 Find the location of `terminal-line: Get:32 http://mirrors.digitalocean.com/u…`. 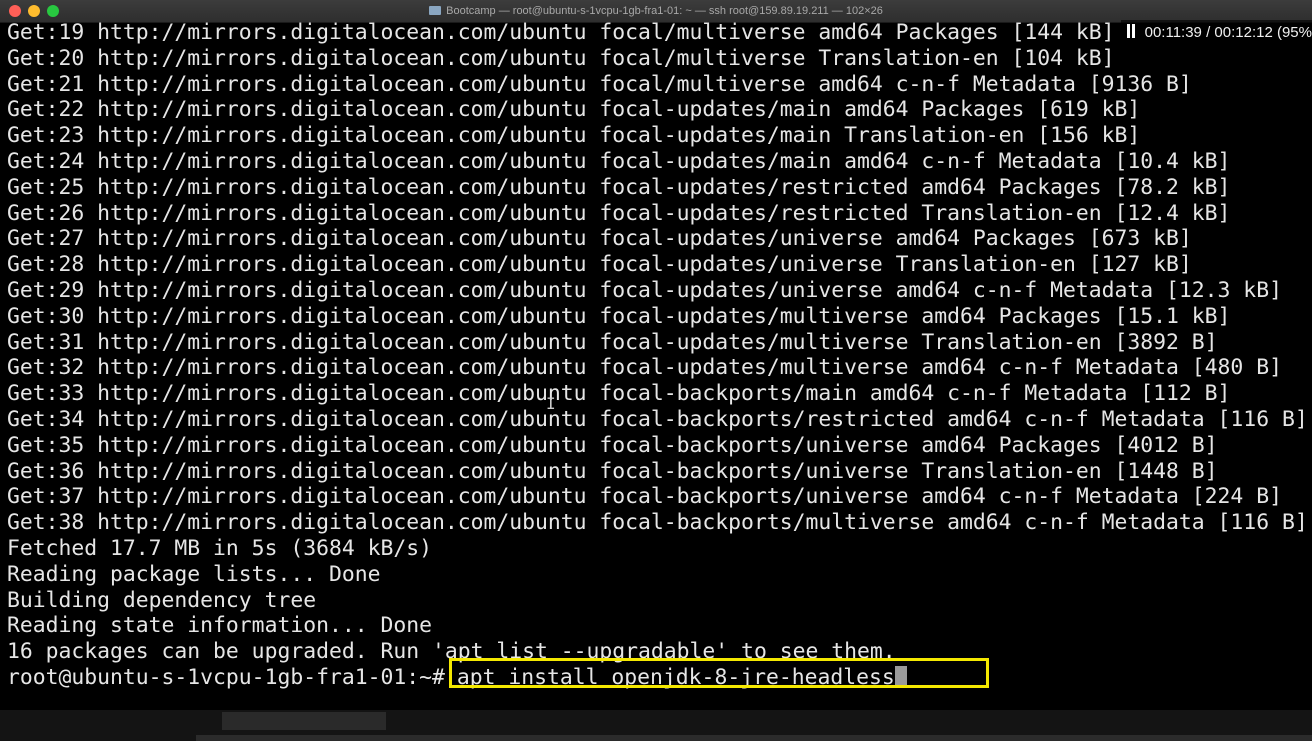

terminal-line: Get:32 http://mirrors.digitalocean.com/u… is located at coordinates (644, 368).